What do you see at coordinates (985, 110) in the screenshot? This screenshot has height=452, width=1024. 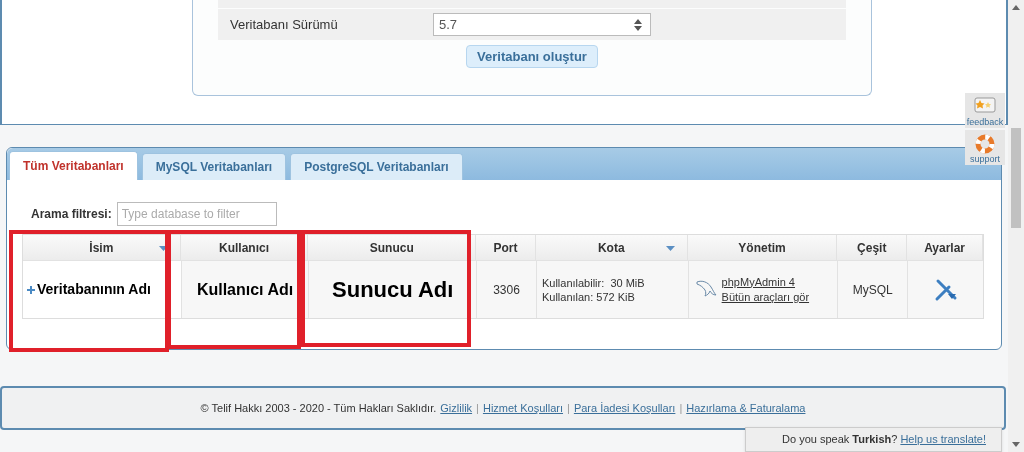 I see `feedback-button: feedback` at bounding box center [985, 110].